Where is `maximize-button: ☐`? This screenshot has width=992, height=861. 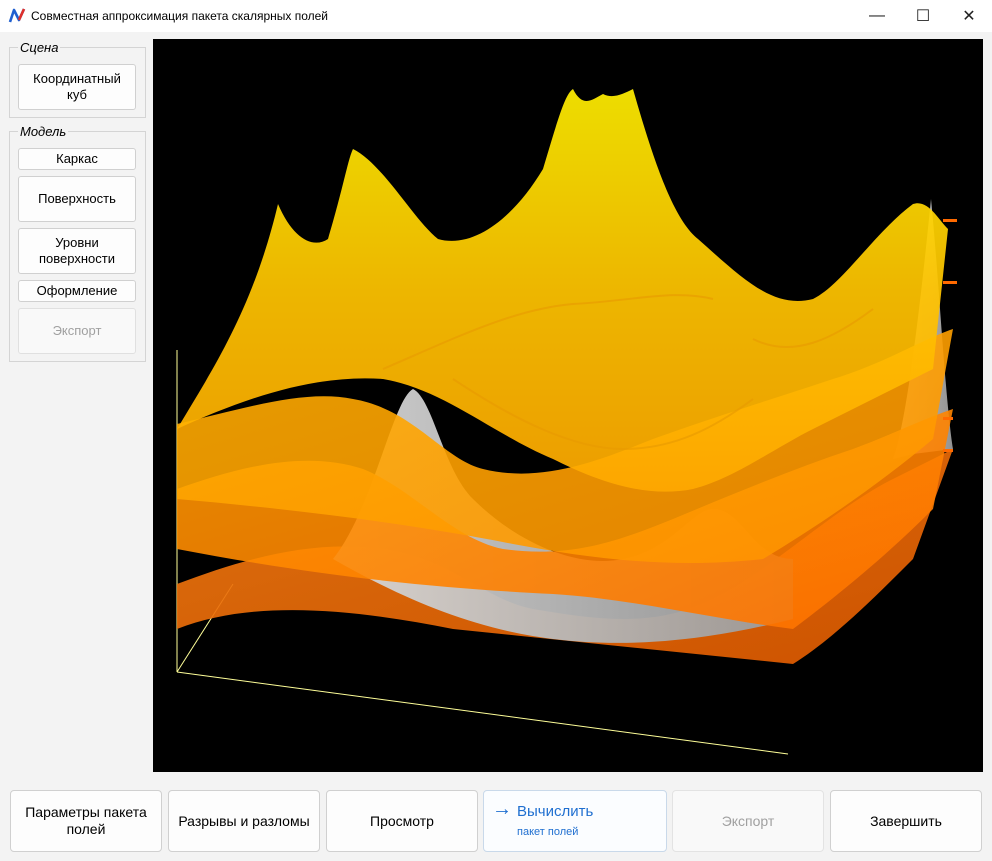
maximize-button: ☐ is located at coordinates (923, 16).